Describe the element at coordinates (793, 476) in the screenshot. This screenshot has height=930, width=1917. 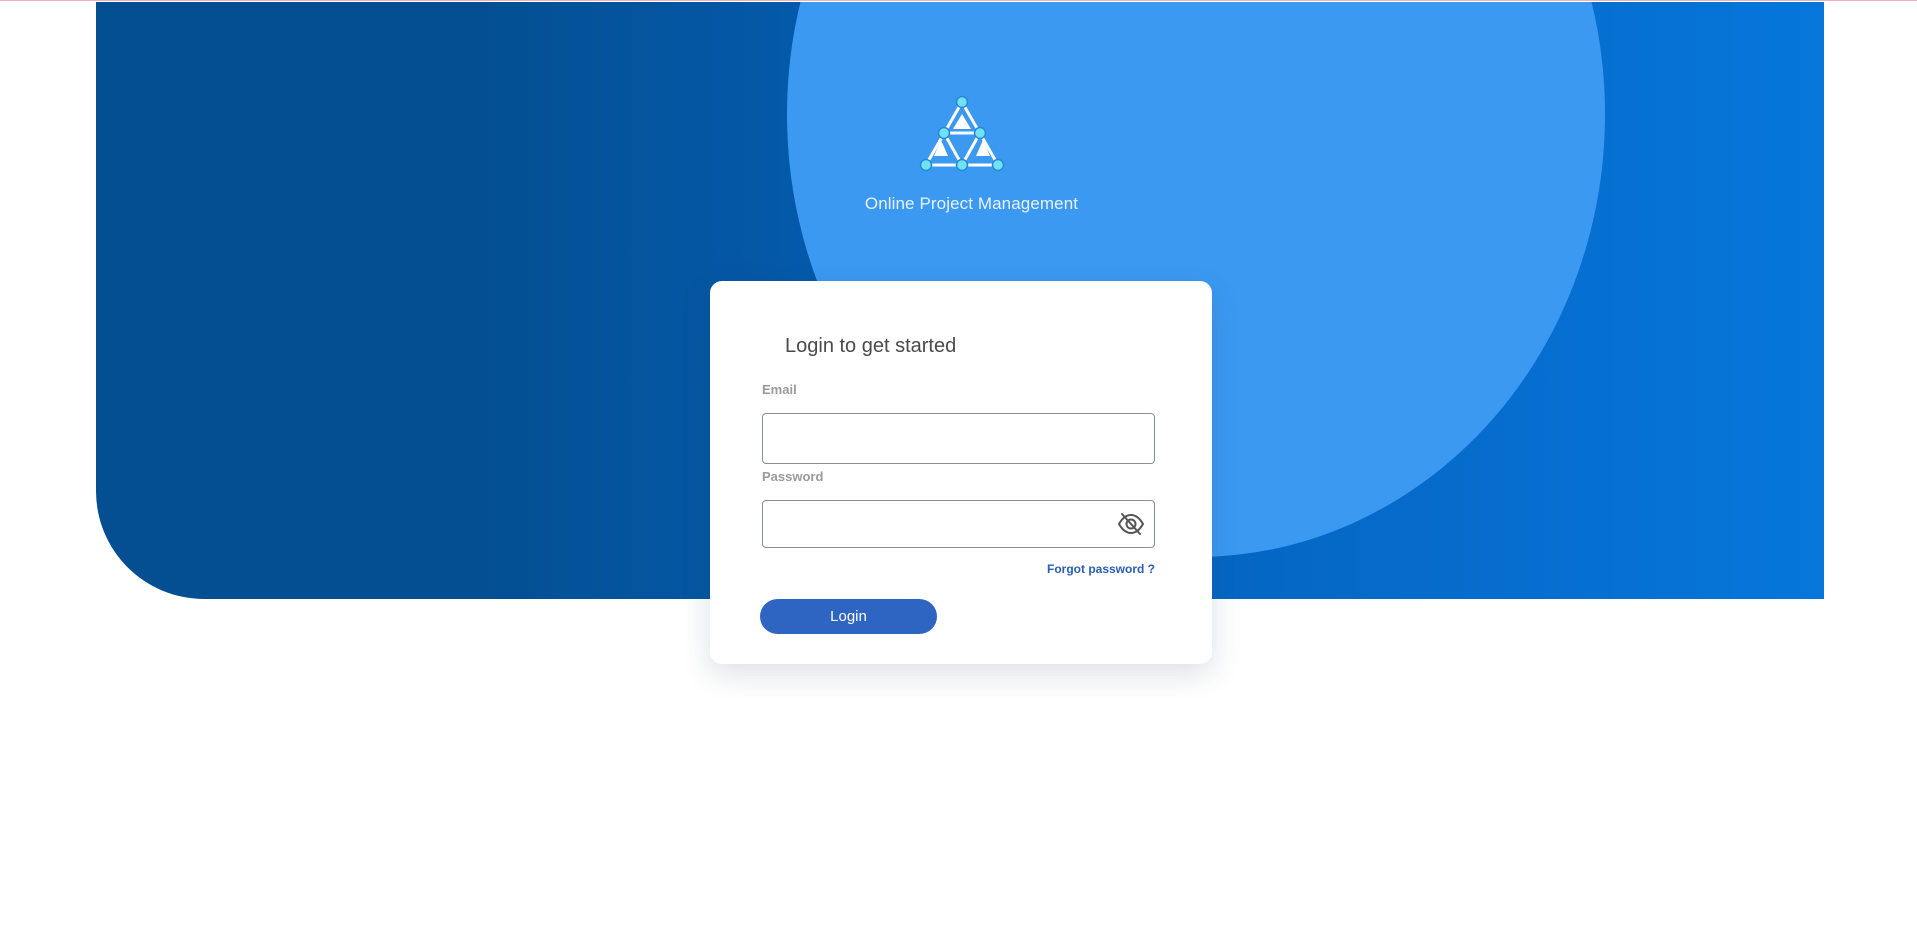
I see `password-label: Password` at that location.